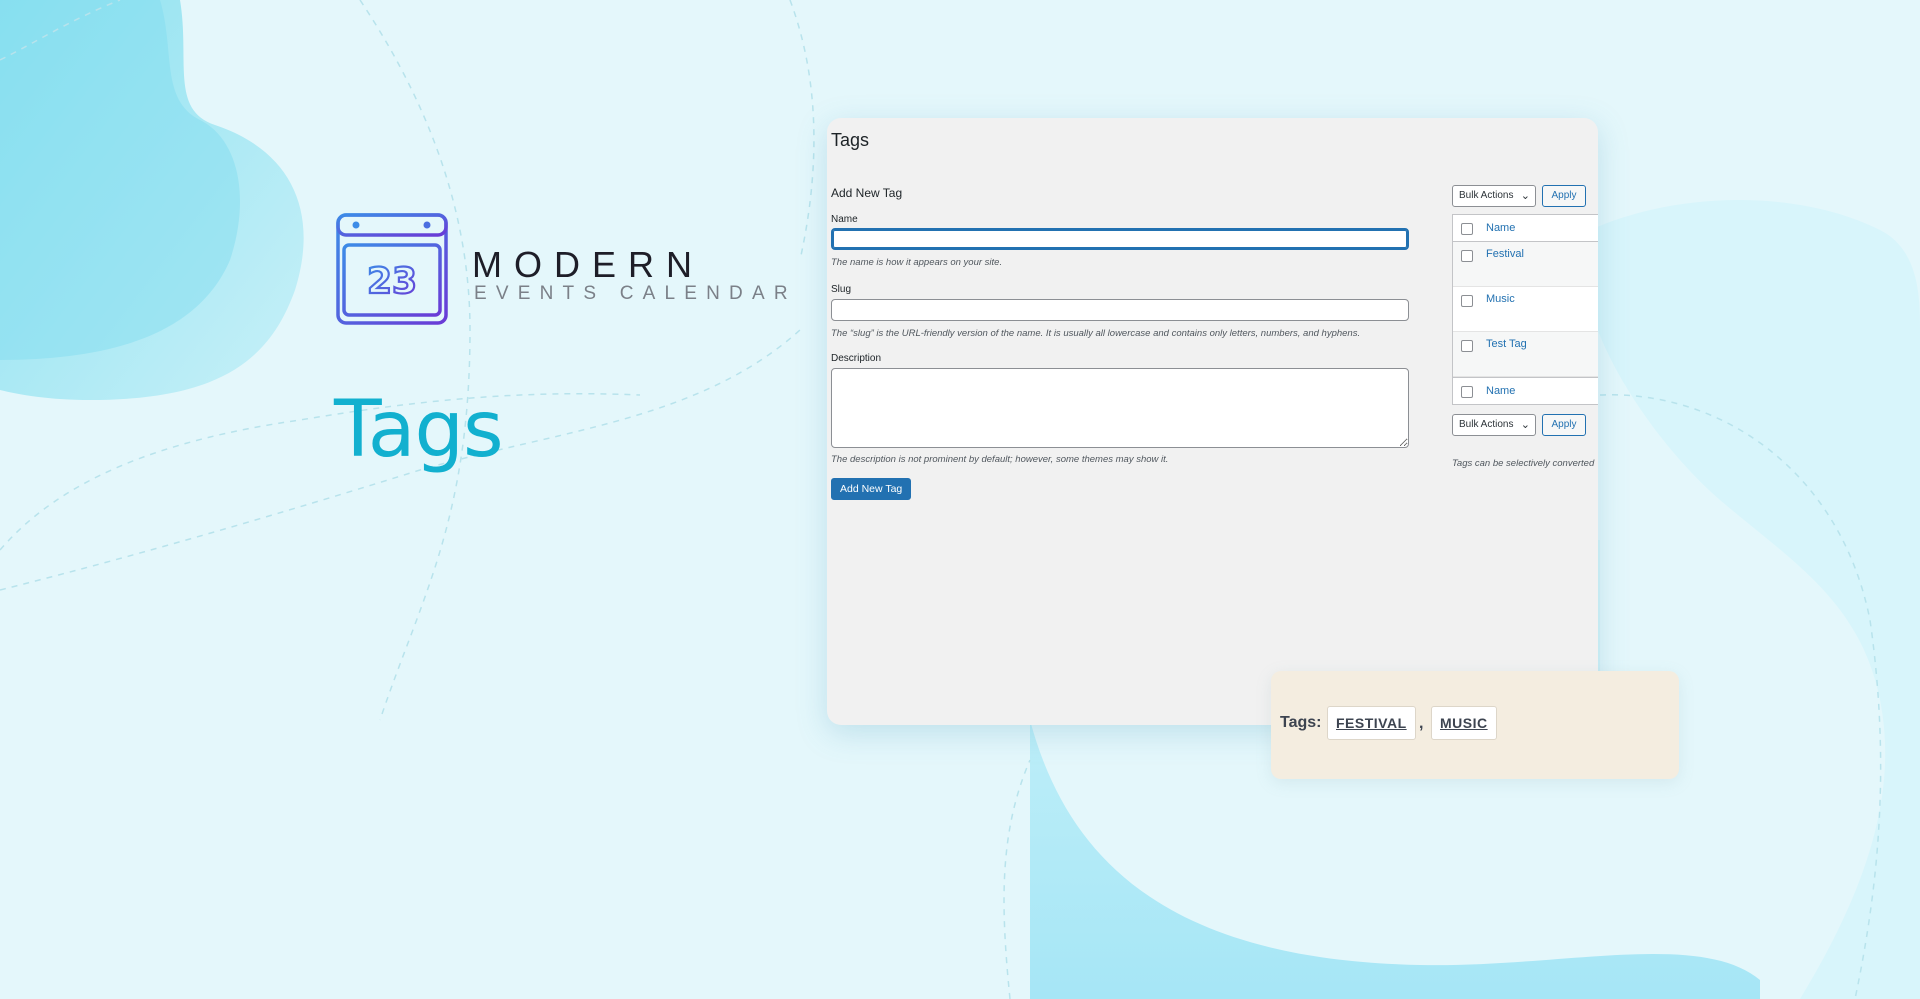 The height and width of the screenshot is (999, 1920). I want to click on tag-name-link: Music, so click(1500, 299).